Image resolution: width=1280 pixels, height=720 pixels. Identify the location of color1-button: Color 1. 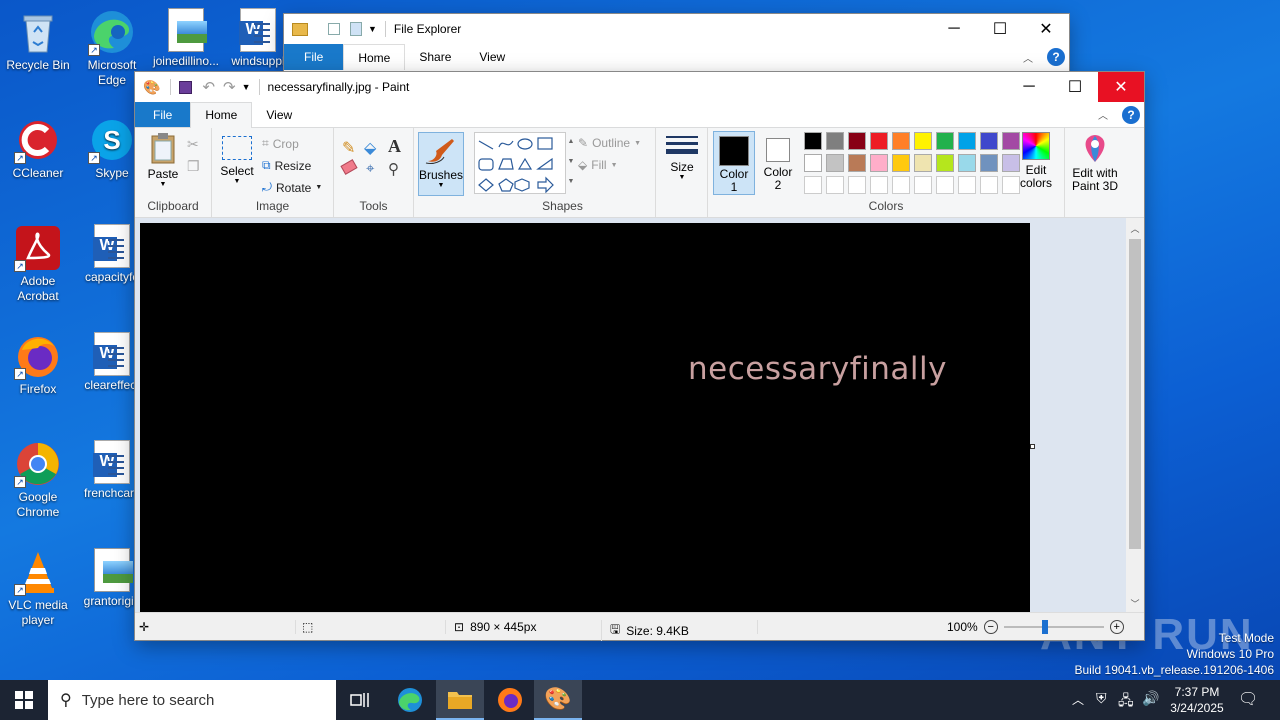
(734, 163).